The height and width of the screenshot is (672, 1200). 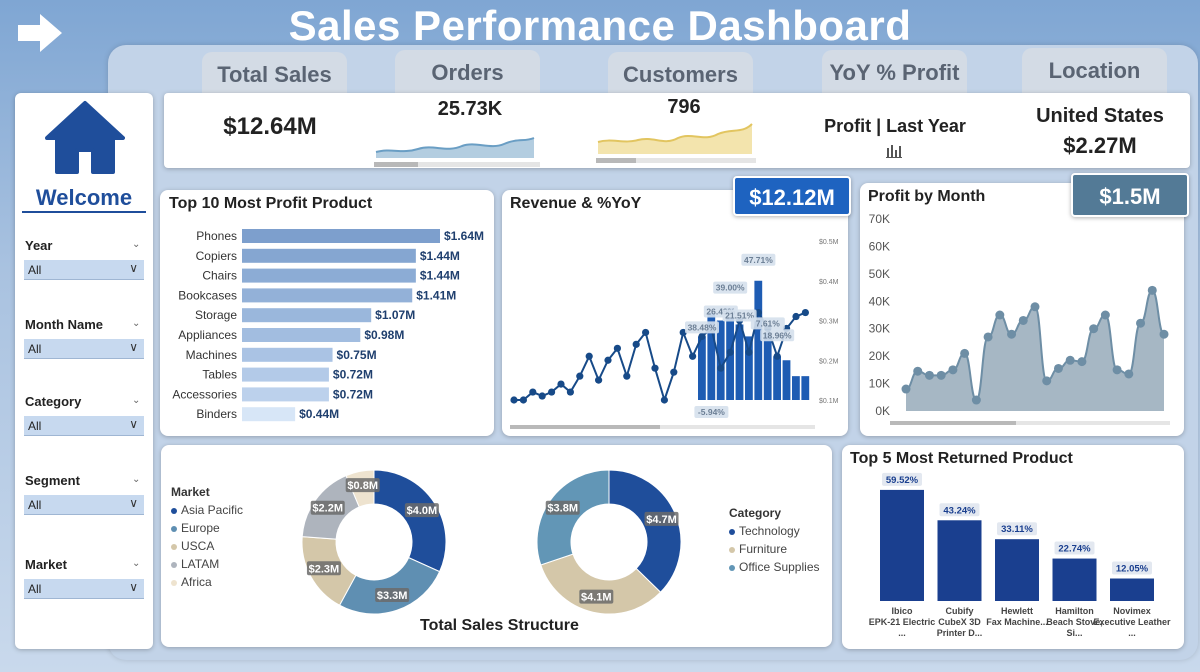 I want to click on tab-orders: Orders, so click(x=467, y=74).